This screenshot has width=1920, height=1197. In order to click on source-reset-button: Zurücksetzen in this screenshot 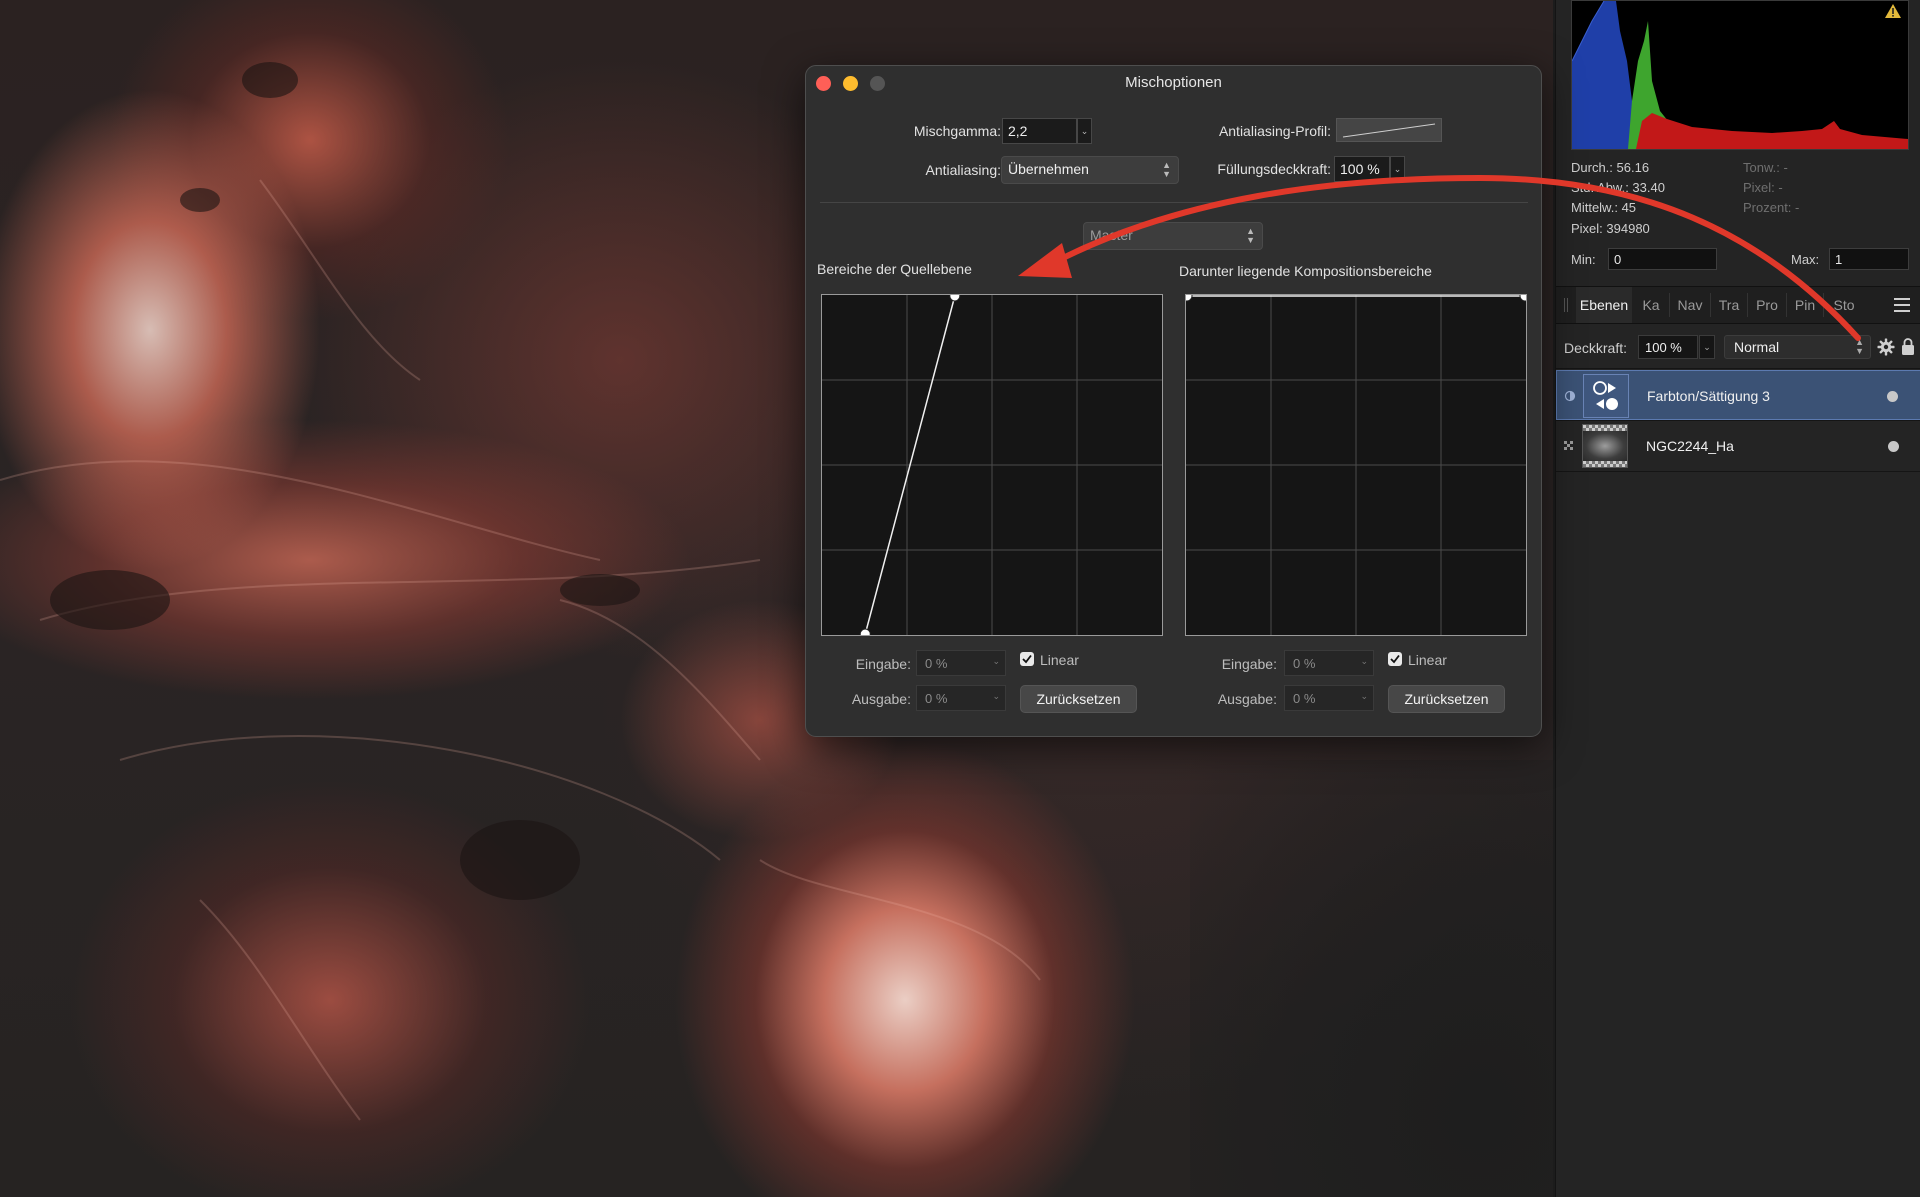, I will do `click(1078, 699)`.